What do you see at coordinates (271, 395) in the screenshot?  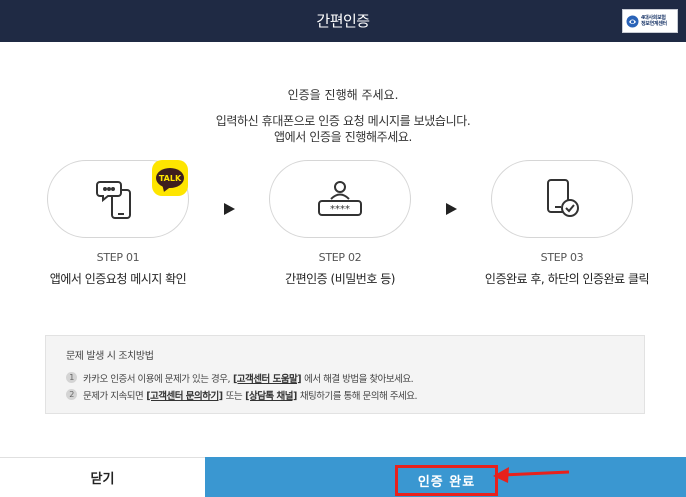 I see `chat-channel-link: [상담톡 채널]` at bounding box center [271, 395].